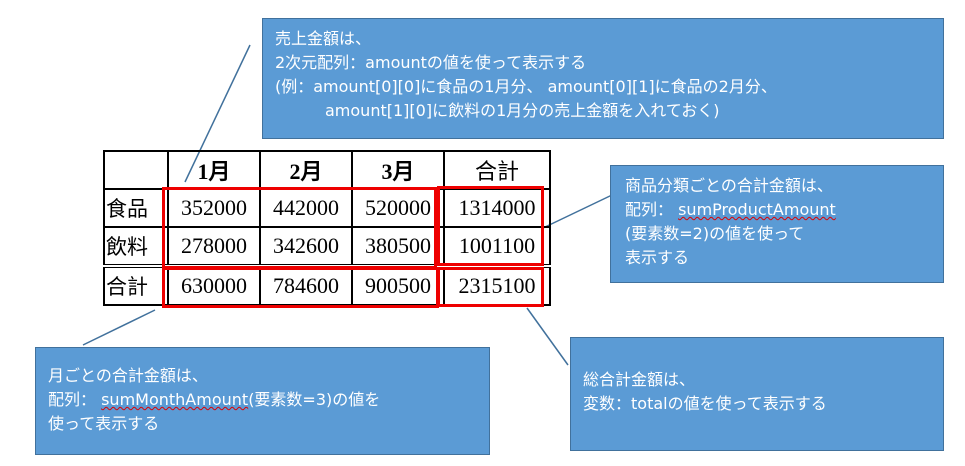  I want to click on highlight-amount, so click(299, 228).